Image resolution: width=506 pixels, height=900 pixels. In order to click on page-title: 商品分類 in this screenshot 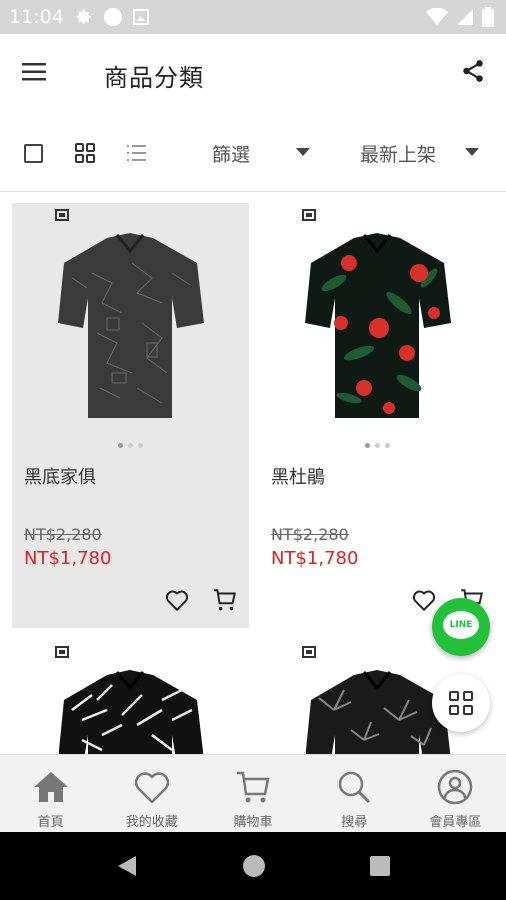, I will do `click(154, 78)`.